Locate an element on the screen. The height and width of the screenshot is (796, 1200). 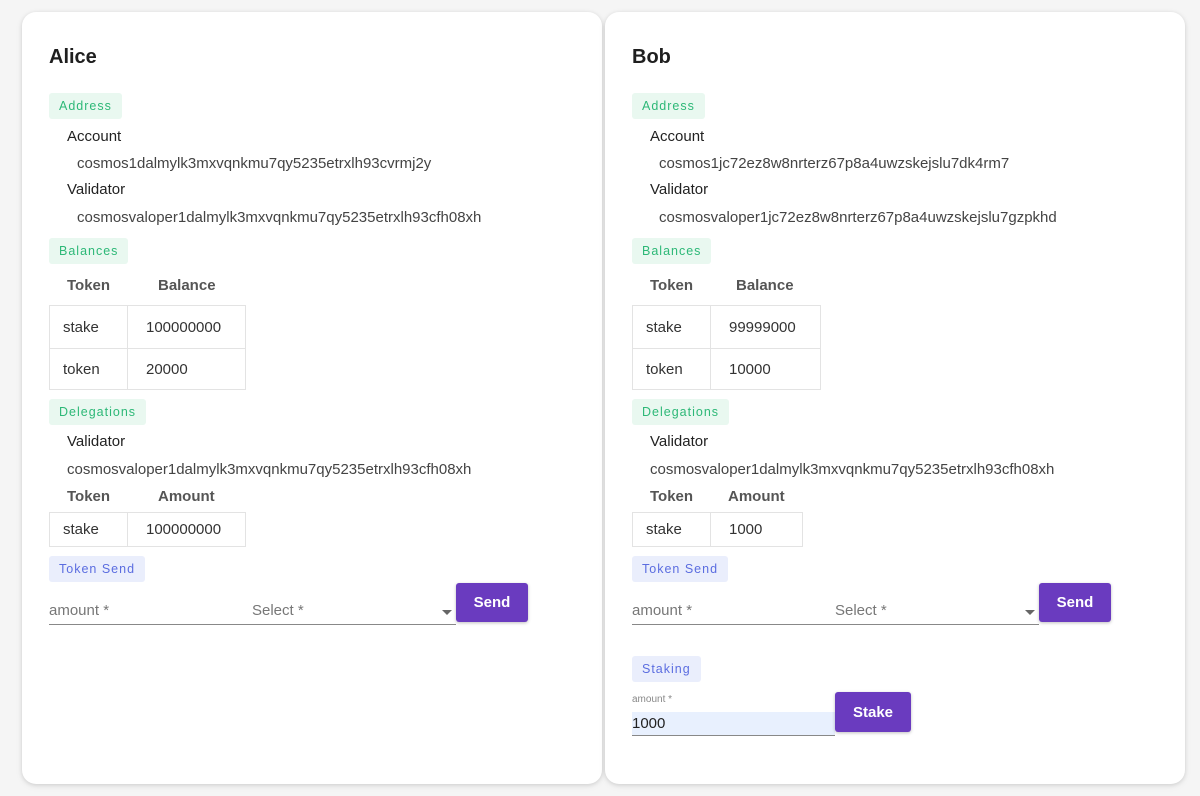
amount-cell: 1000 is located at coordinates (746, 529).